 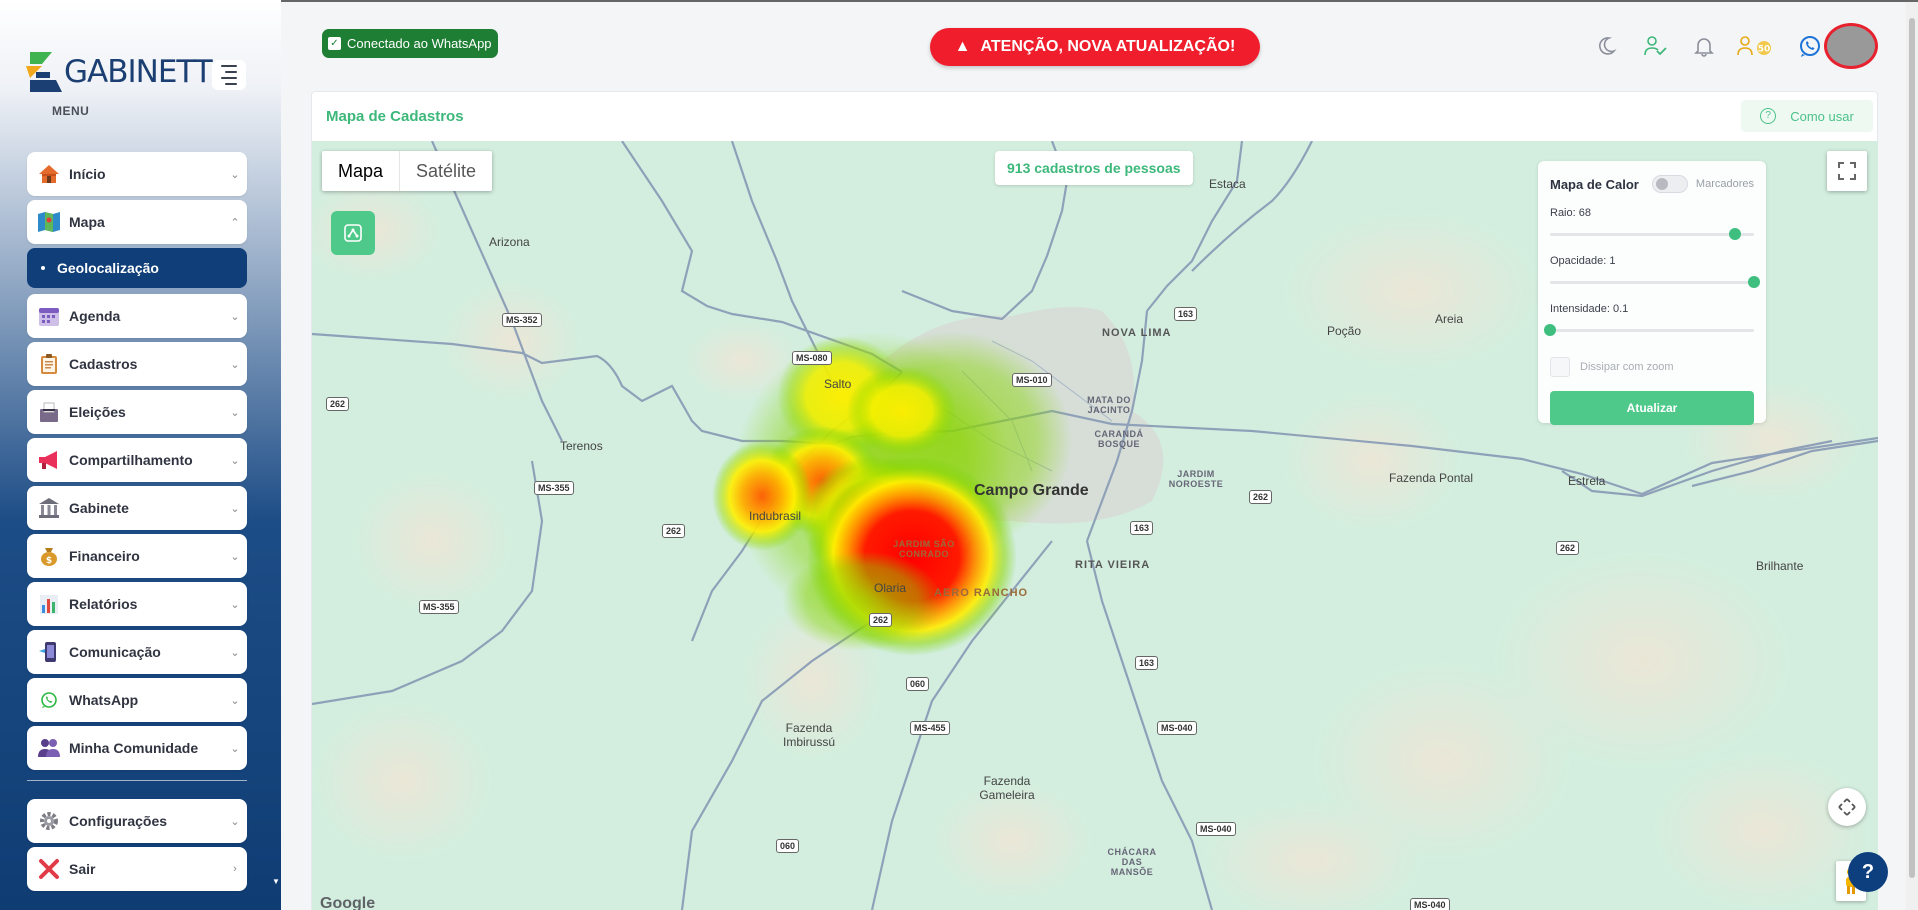 I want to click on megaphone-icon, so click(x=49, y=460).